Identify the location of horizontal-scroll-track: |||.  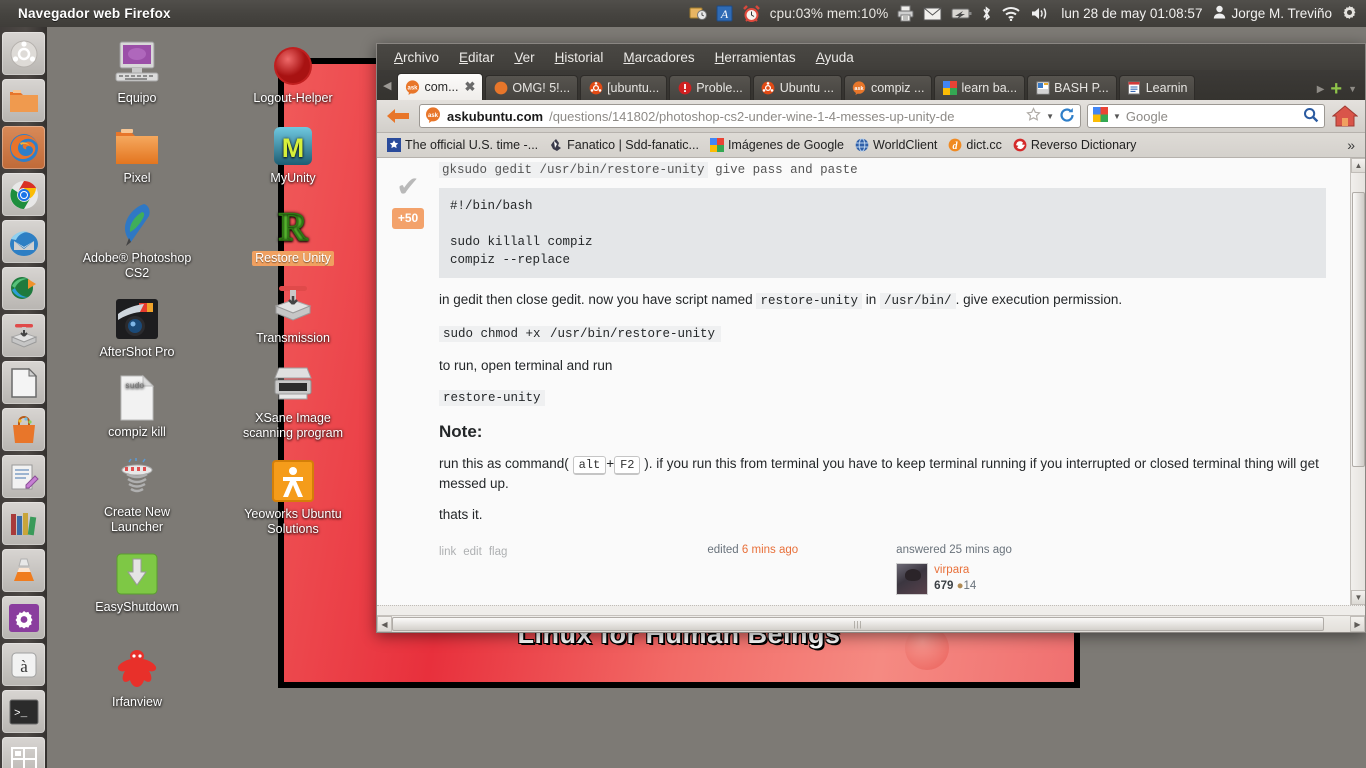
(871, 624).